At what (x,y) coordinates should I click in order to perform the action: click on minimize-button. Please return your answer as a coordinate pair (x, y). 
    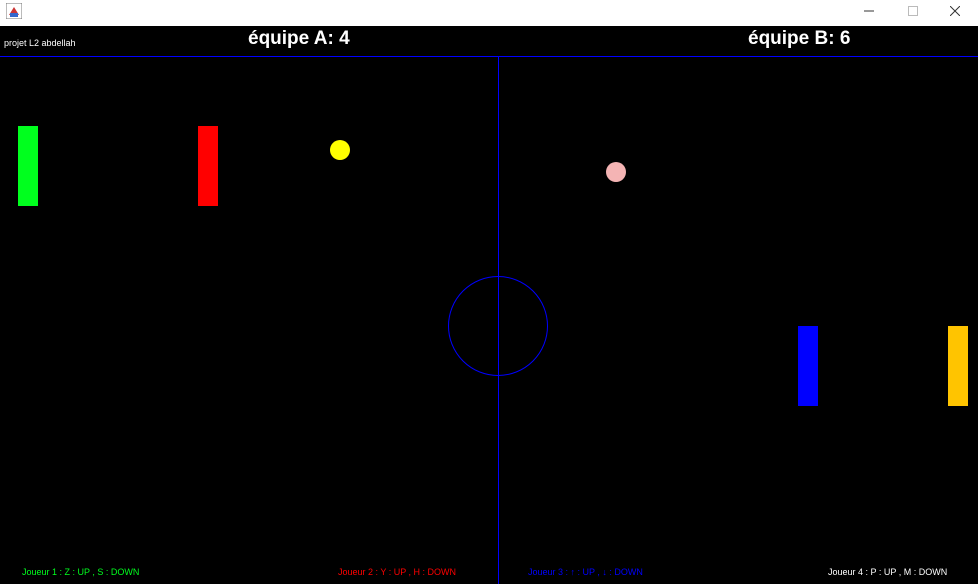
    Looking at the image, I should click on (869, 11).